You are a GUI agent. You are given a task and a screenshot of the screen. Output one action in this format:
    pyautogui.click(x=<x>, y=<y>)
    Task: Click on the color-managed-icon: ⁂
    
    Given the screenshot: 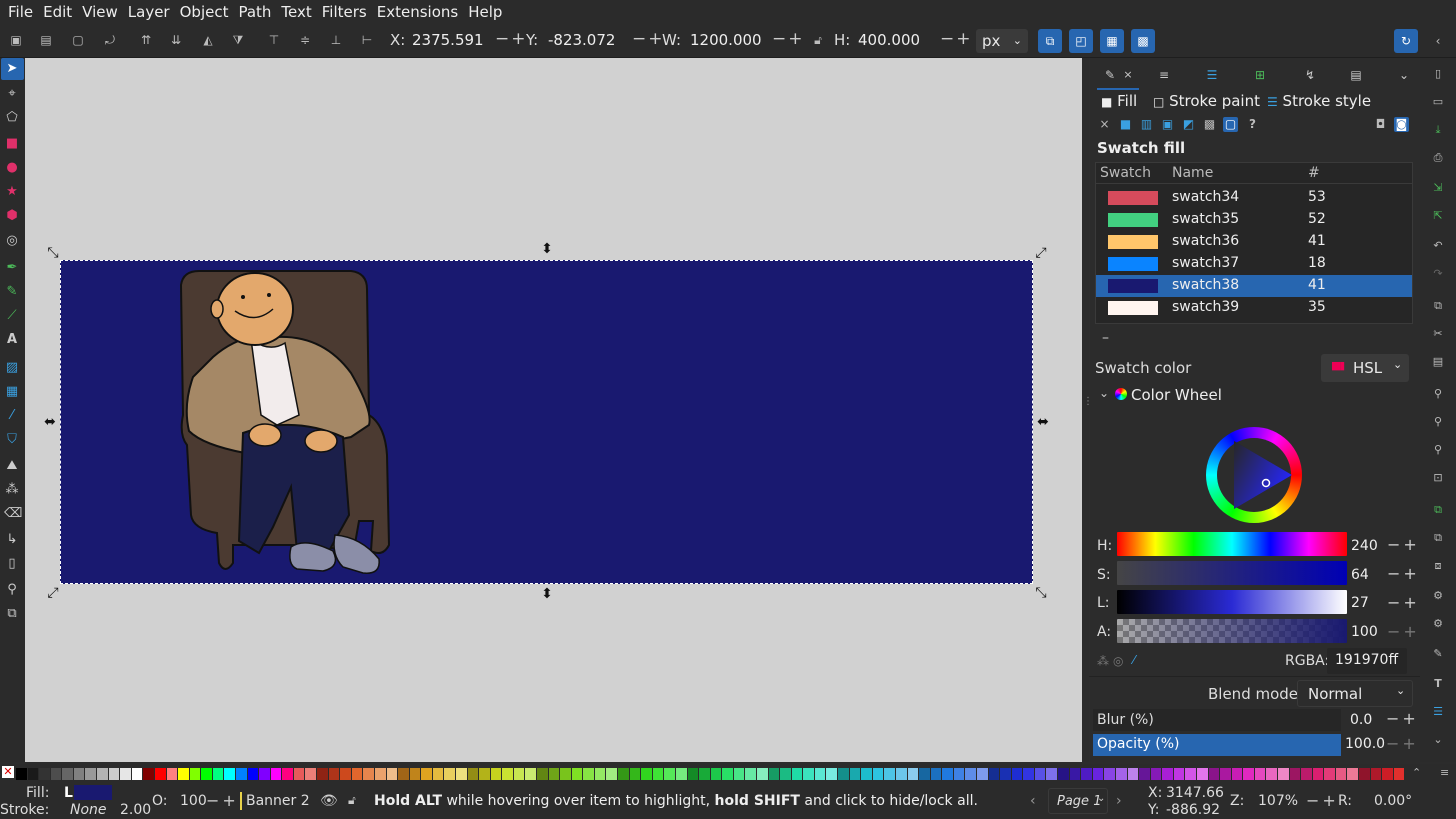 What is the action you would take?
    pyautogui.click(x=1103, y=661)
    